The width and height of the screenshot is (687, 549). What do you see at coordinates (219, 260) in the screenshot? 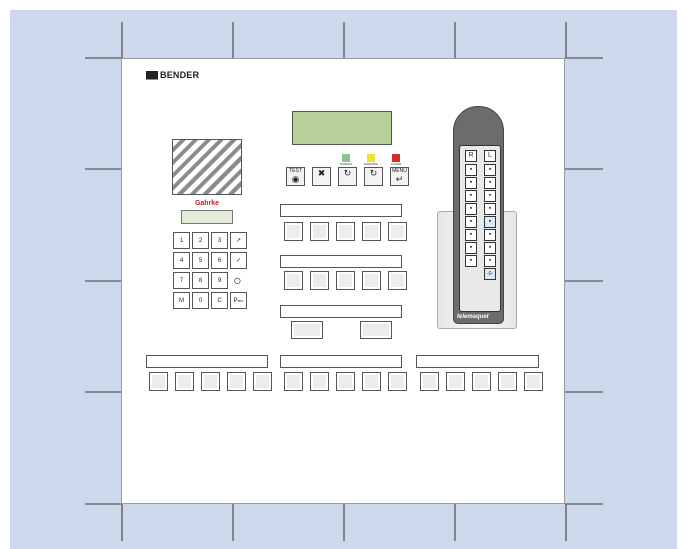
I see `keypad-key-6: 6` at bounding box center [219, 260].